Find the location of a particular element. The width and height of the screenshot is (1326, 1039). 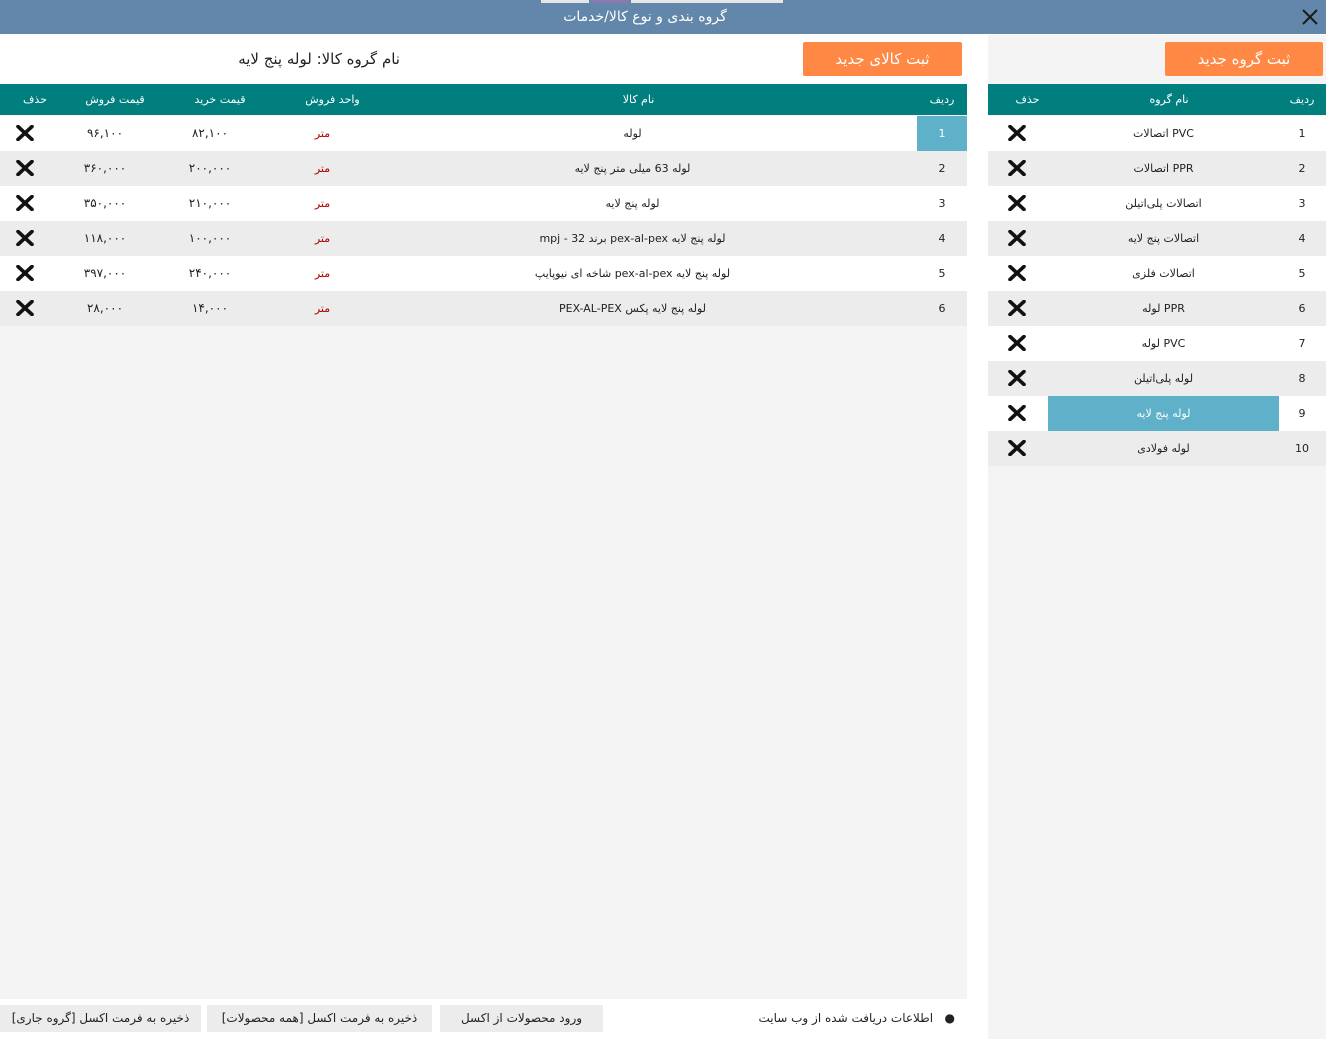

group-row: 2 اتصالات PPR is located at coordinates (1157, 168).